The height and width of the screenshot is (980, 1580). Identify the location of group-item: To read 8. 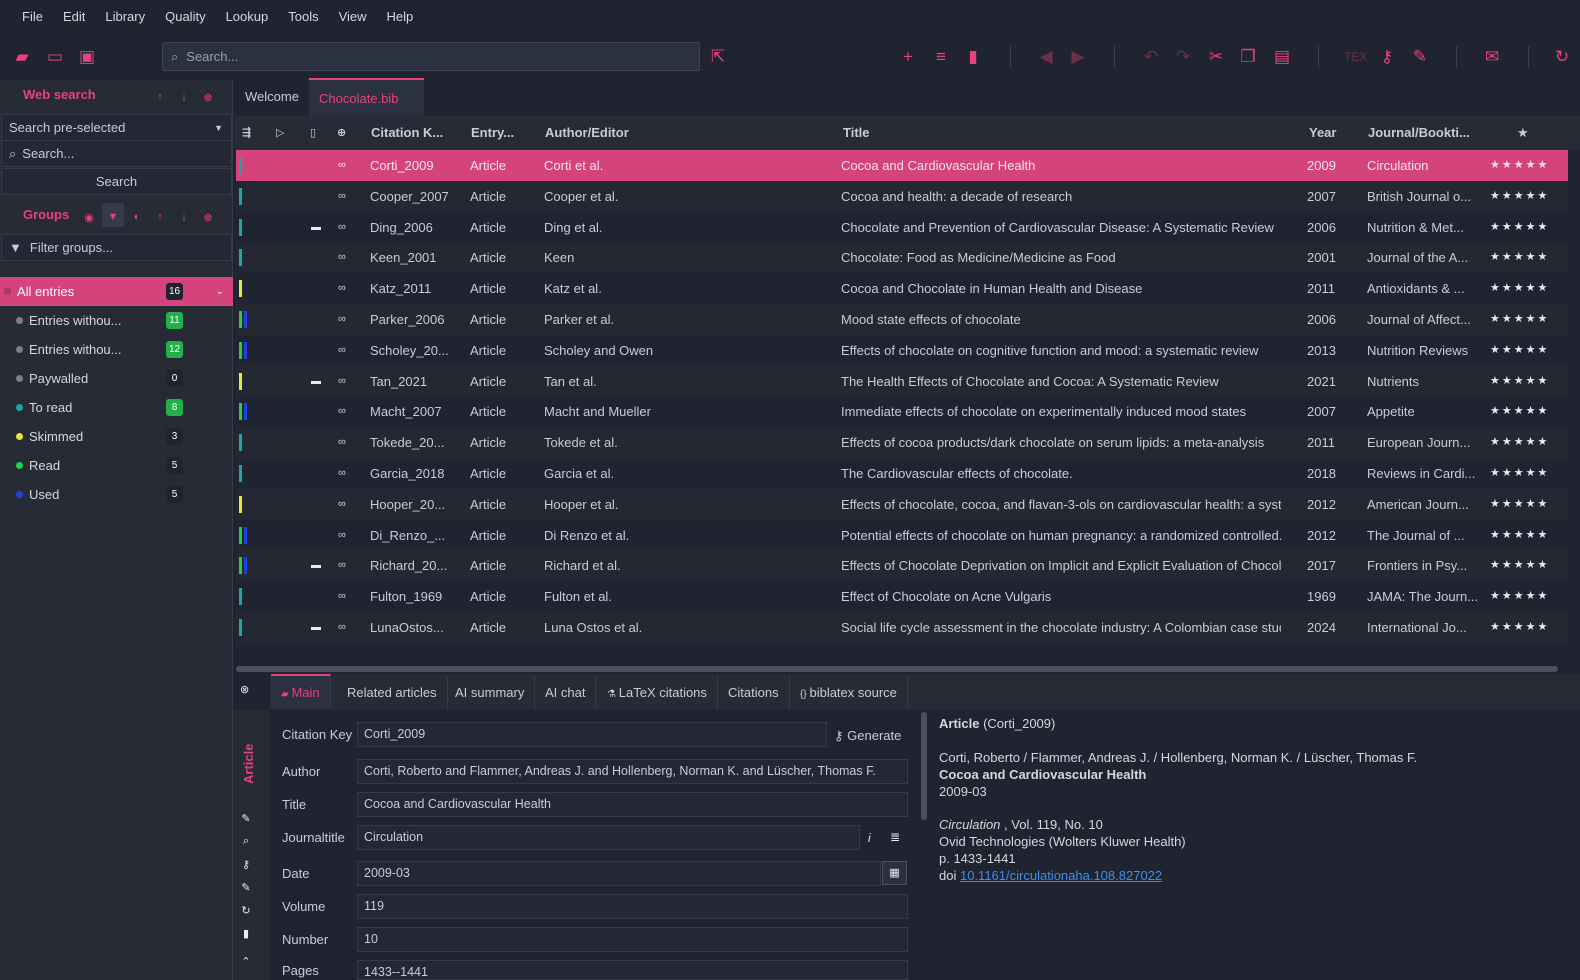
(116, 407).